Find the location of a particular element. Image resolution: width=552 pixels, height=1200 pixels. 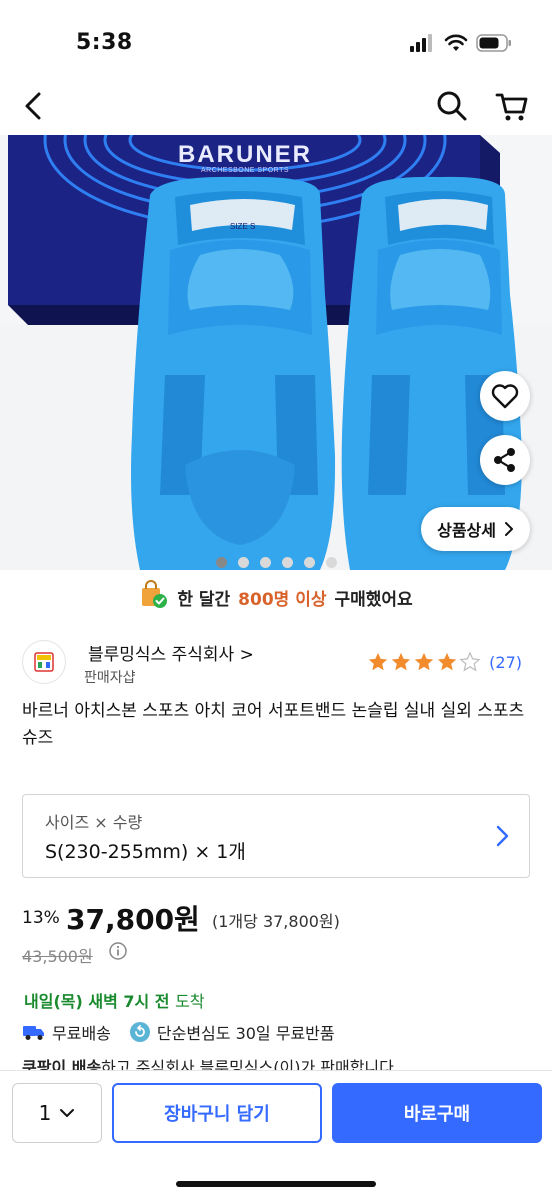

back-button is located at coordinates (34, 106).